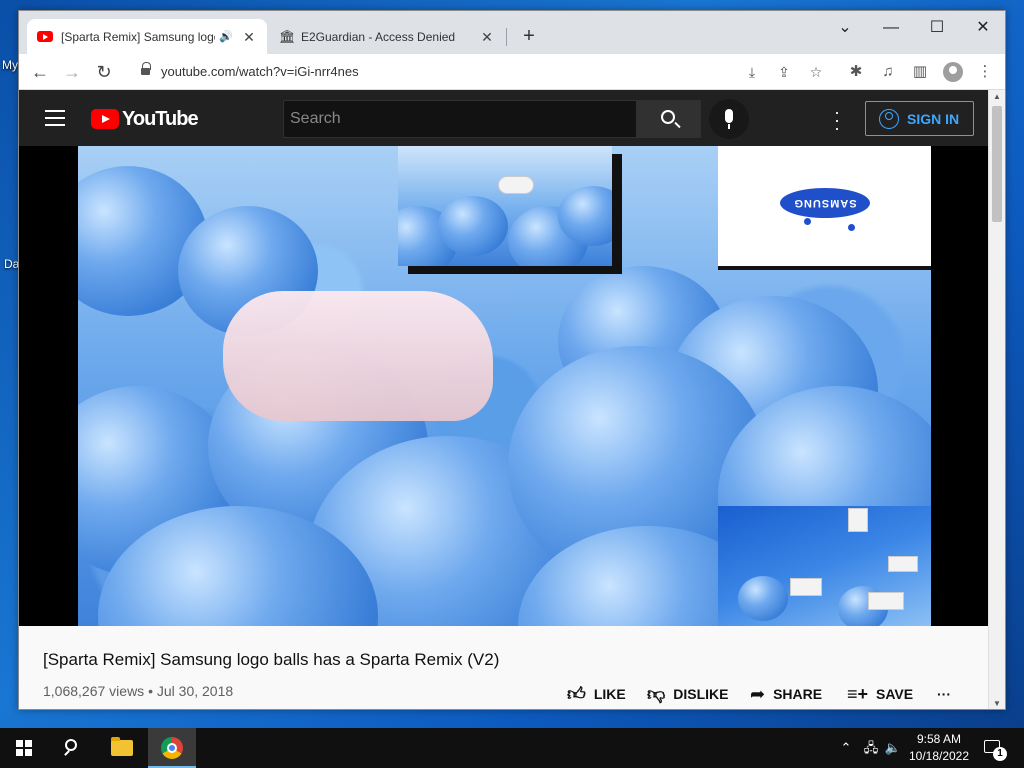 The width and height of the screenshot is (1024, 768). I want to click on notification-count-badge: 1, so click(1000, 754).